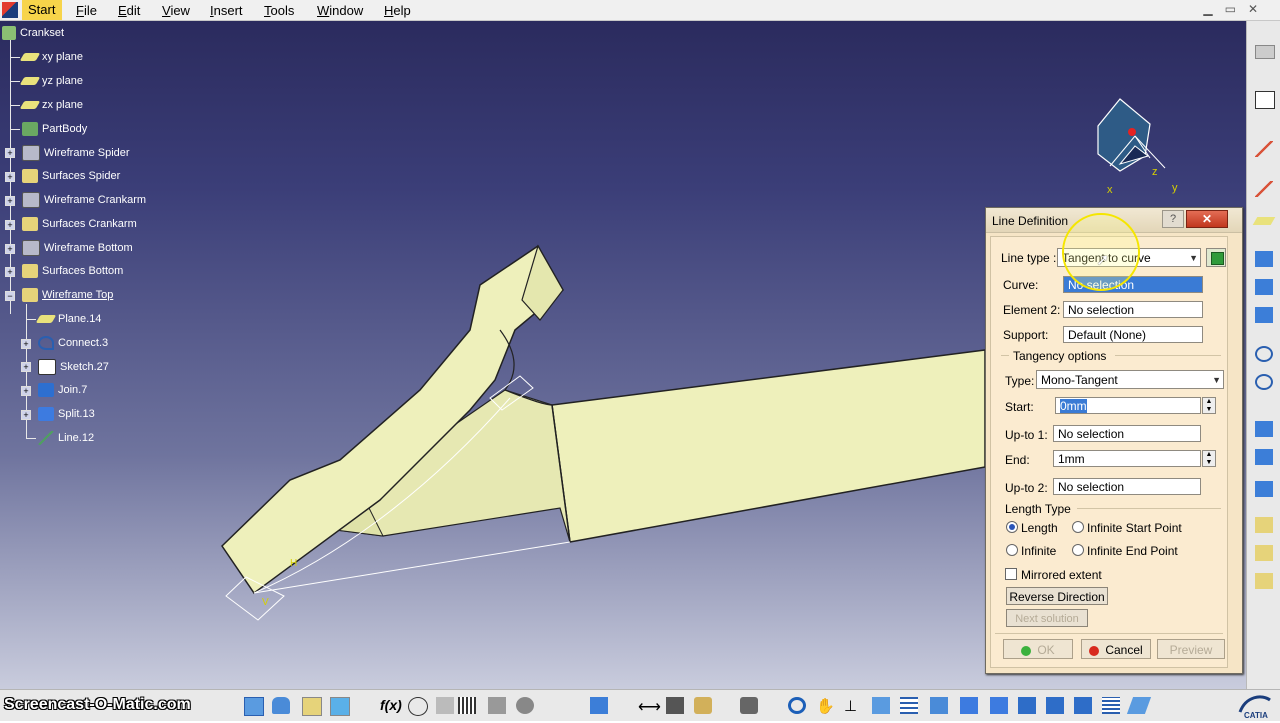 This screenshot has height=723, width=1280. I want to click on table-icon, so click(312, 706).